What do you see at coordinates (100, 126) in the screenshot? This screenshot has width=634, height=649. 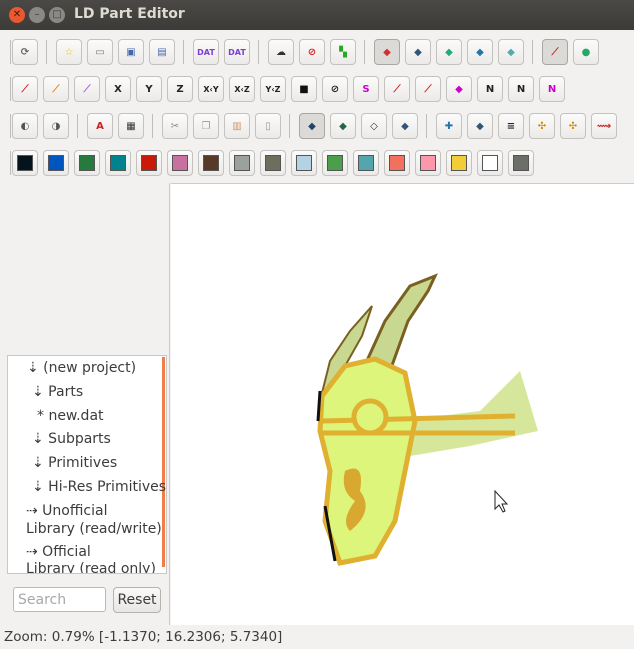 I see `triangle-tool-button: A` at bounding box center [100, 126].